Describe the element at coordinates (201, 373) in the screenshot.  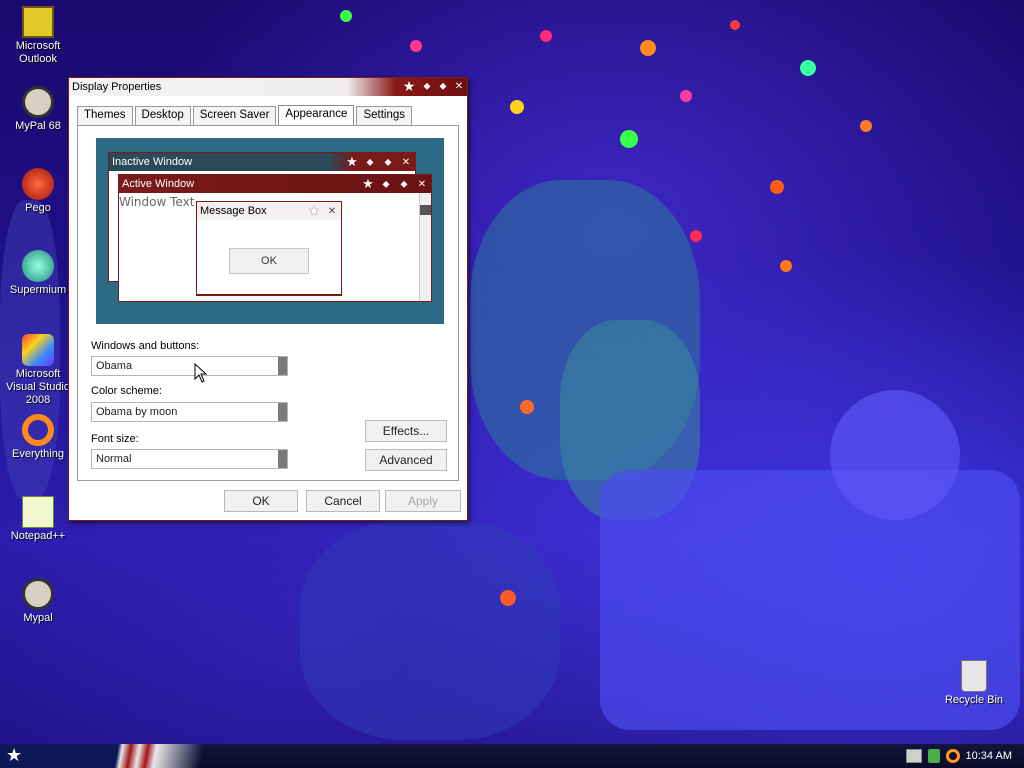
I see `mouse-cursor-icon` at that location.